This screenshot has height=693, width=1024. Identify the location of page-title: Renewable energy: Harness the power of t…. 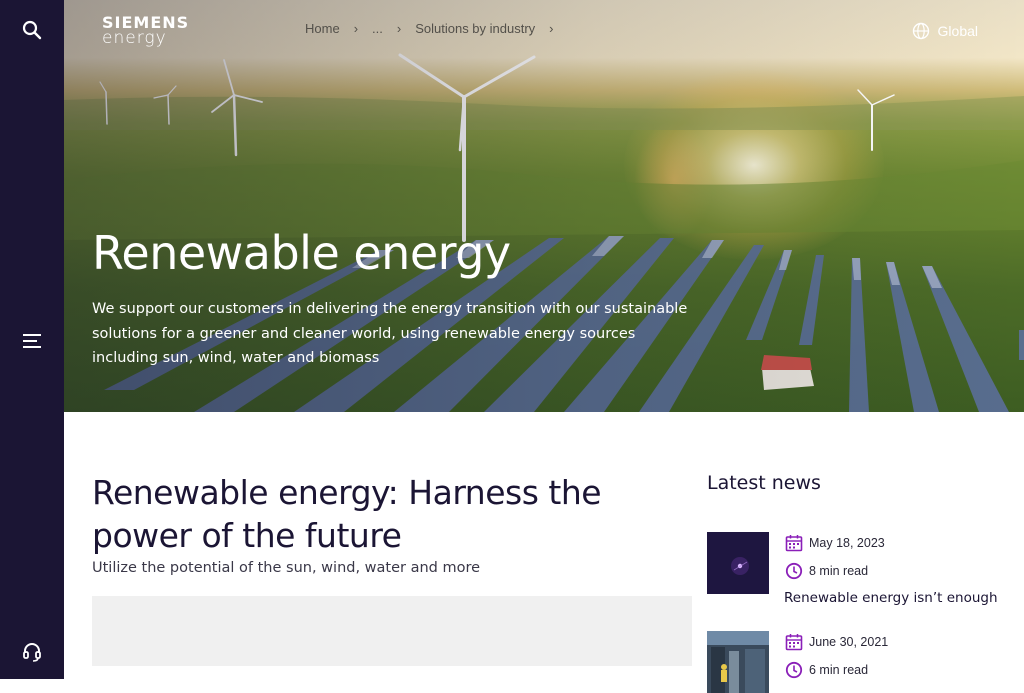
(347, 514).